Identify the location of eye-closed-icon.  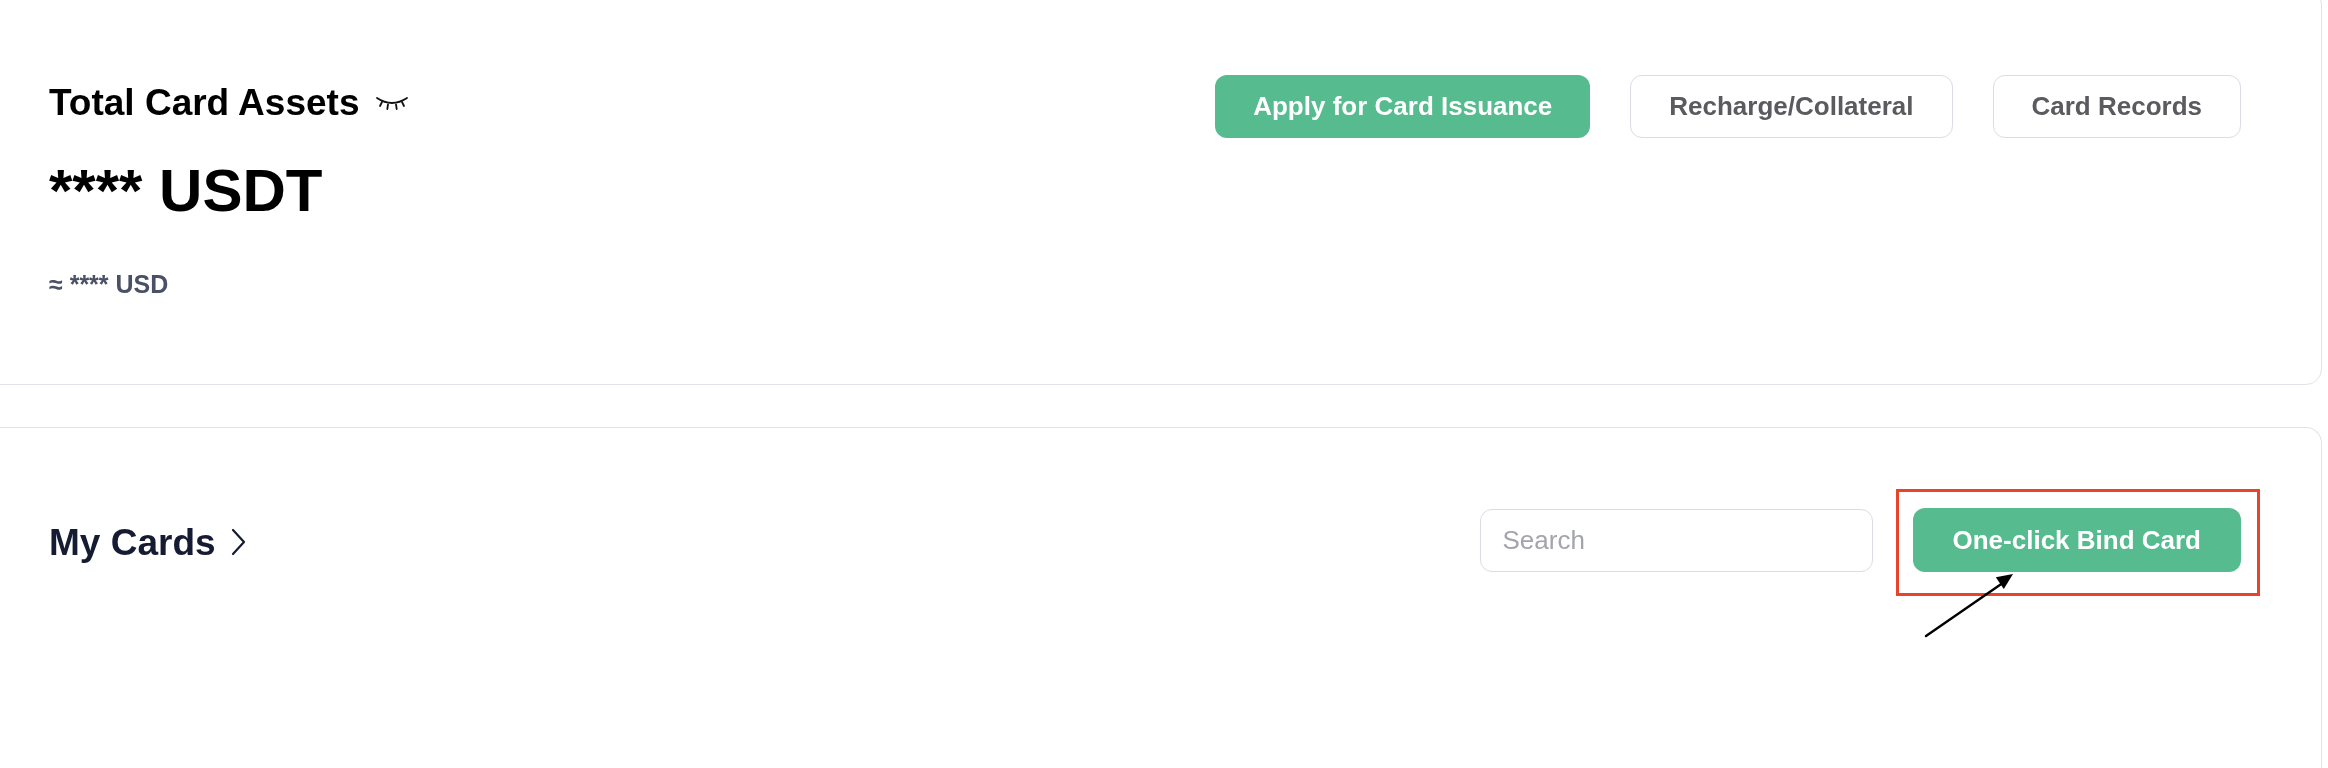
(392, 103).